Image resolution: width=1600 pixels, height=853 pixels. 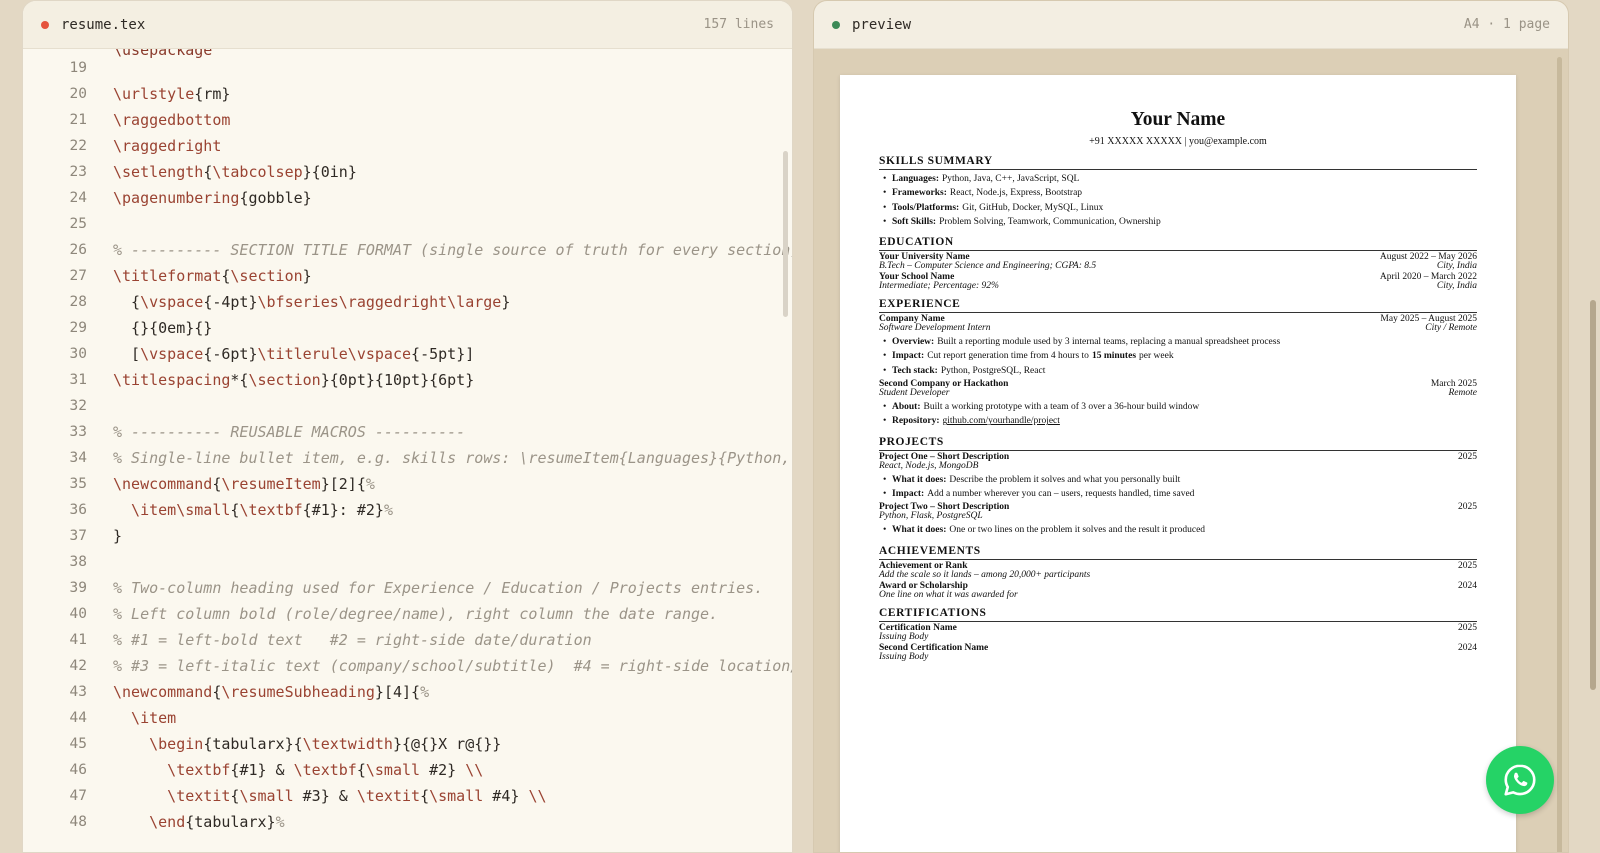 What do you see at coordinates (78, 172) in the screenshot?
I see `line-number: 23` at bounding box center [78, 172].